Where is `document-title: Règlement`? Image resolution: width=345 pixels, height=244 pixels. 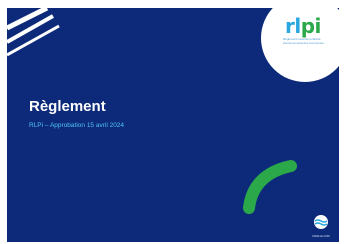 document-title: Règlement is located at coordinates (67, 106).